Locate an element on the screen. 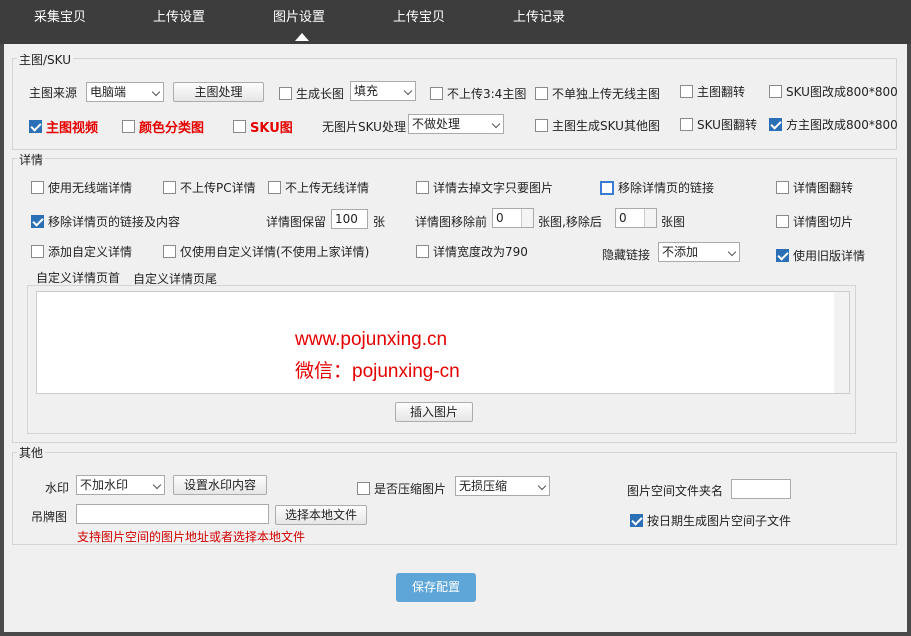 The width and height of the screenshot is (911, 636). sku-800-checkbox: SKU图改成800*800 is located at coordinates (833, 91).